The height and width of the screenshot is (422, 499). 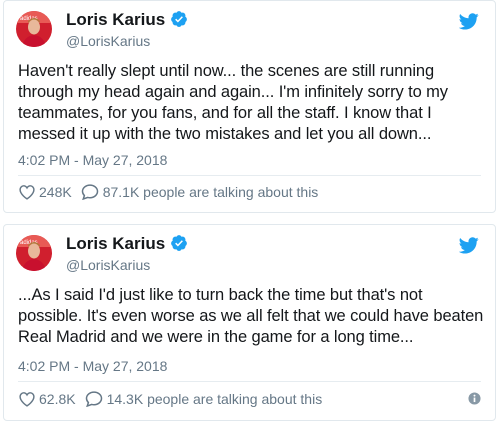 I want to click on info-icon, so click(x=474, y=401).